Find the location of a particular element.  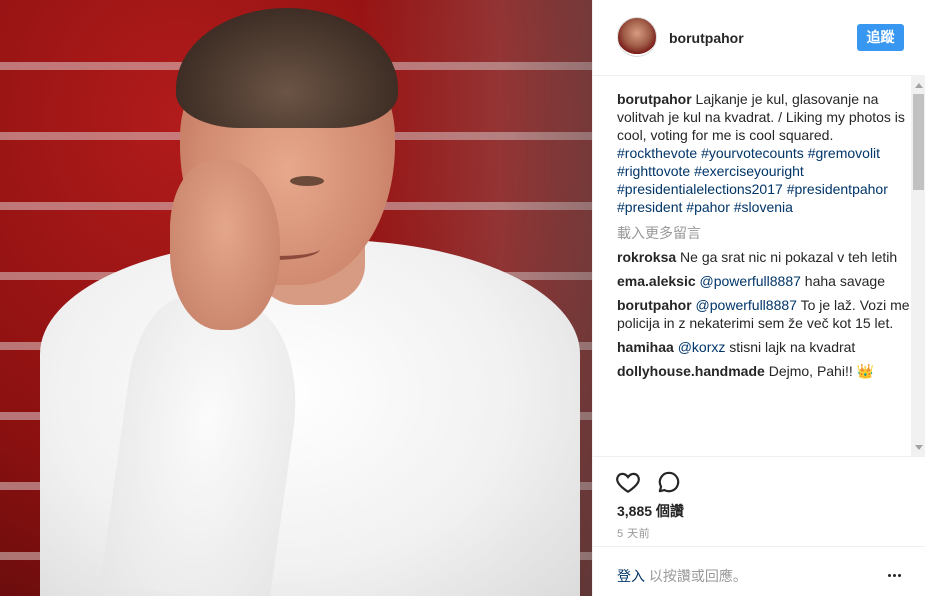

comment-text: haha savage is located at coordinates (844, 281).